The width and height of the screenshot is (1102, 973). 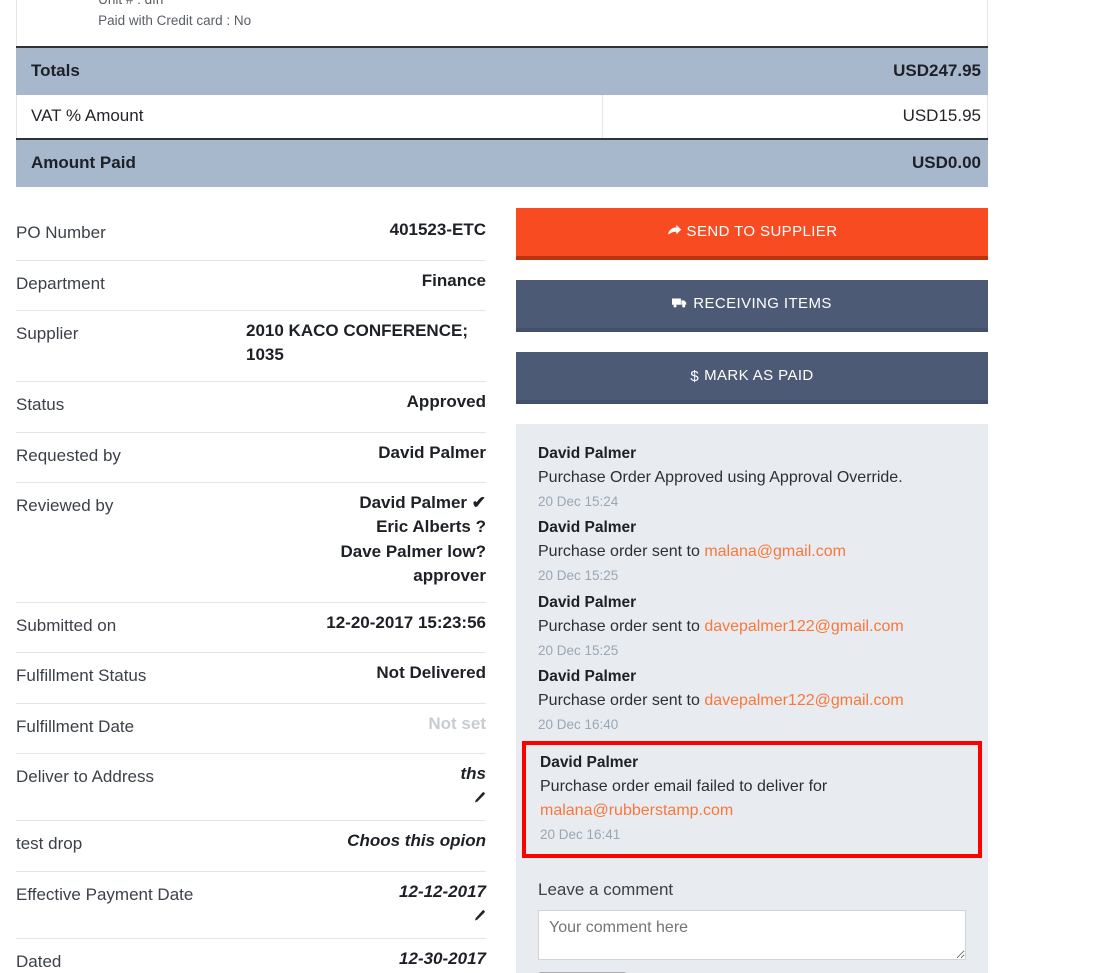 I want to click on receiving-items-button: RECEIVING ITEMS, so click(x=752, y=306).